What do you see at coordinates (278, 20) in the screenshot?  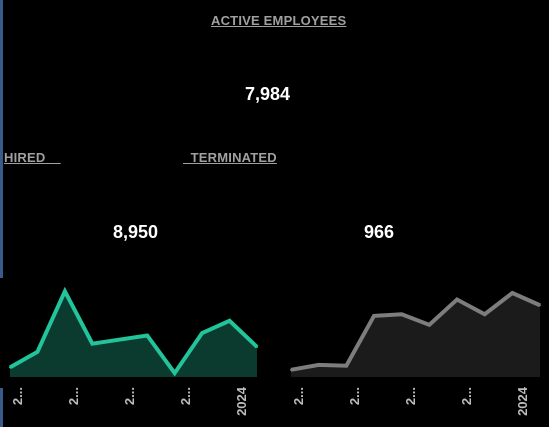 I see `active-employees-title: ACTIVE EMPLOYEES` at bounding box center [278, 20].